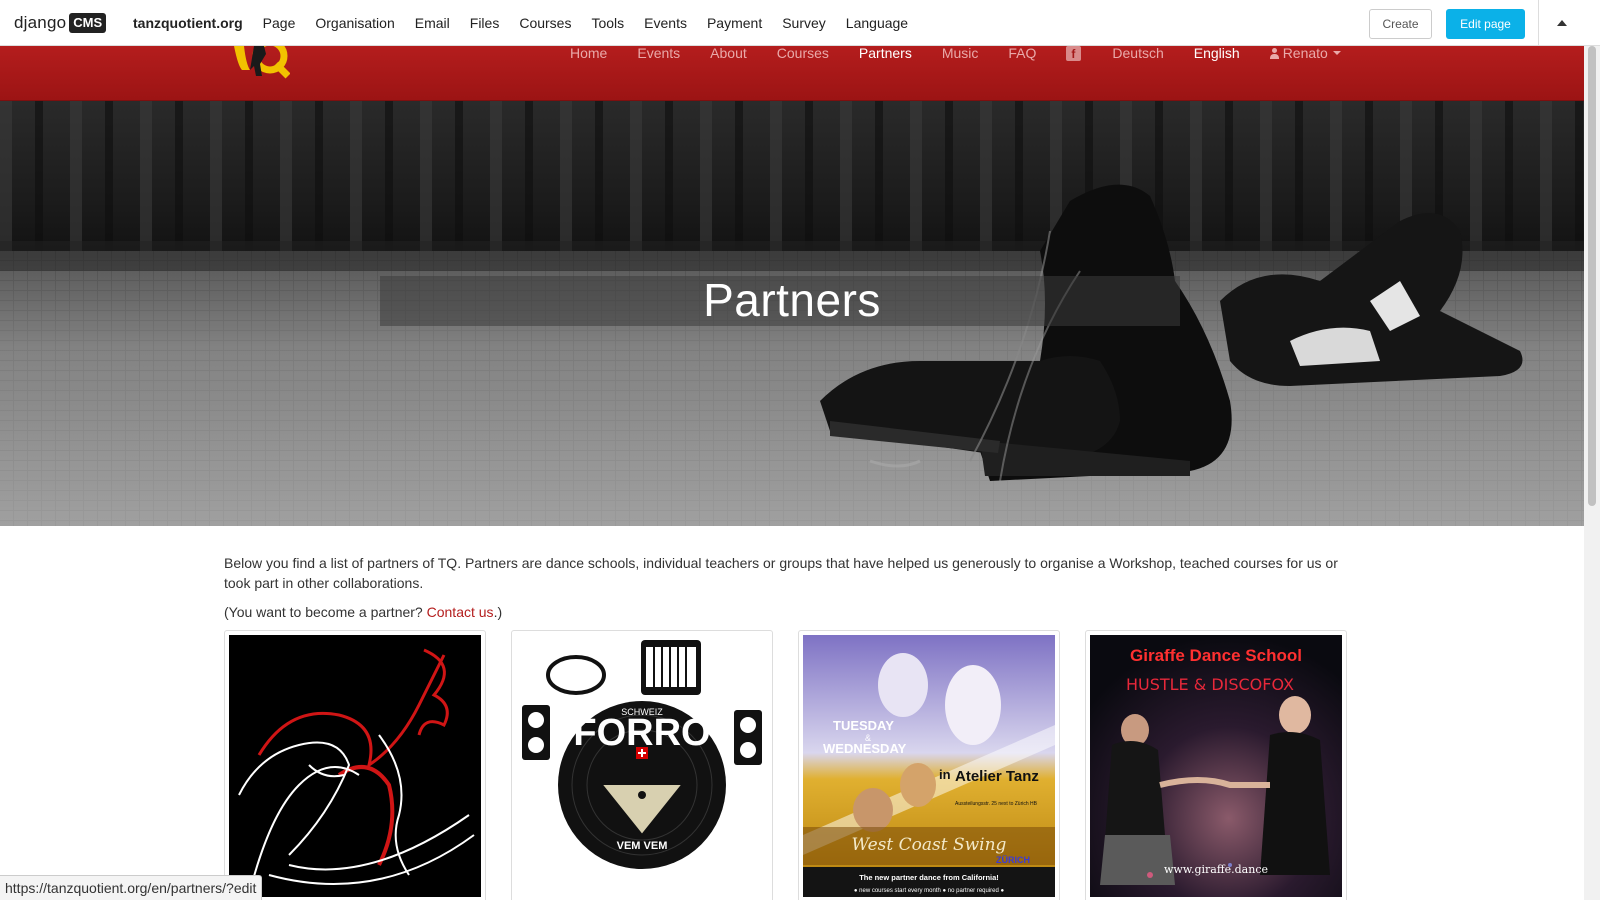  Describe the element at coordinates (863, 725) in the screenshot. I see `wcs-tuesday: TUESDAY` at that location.